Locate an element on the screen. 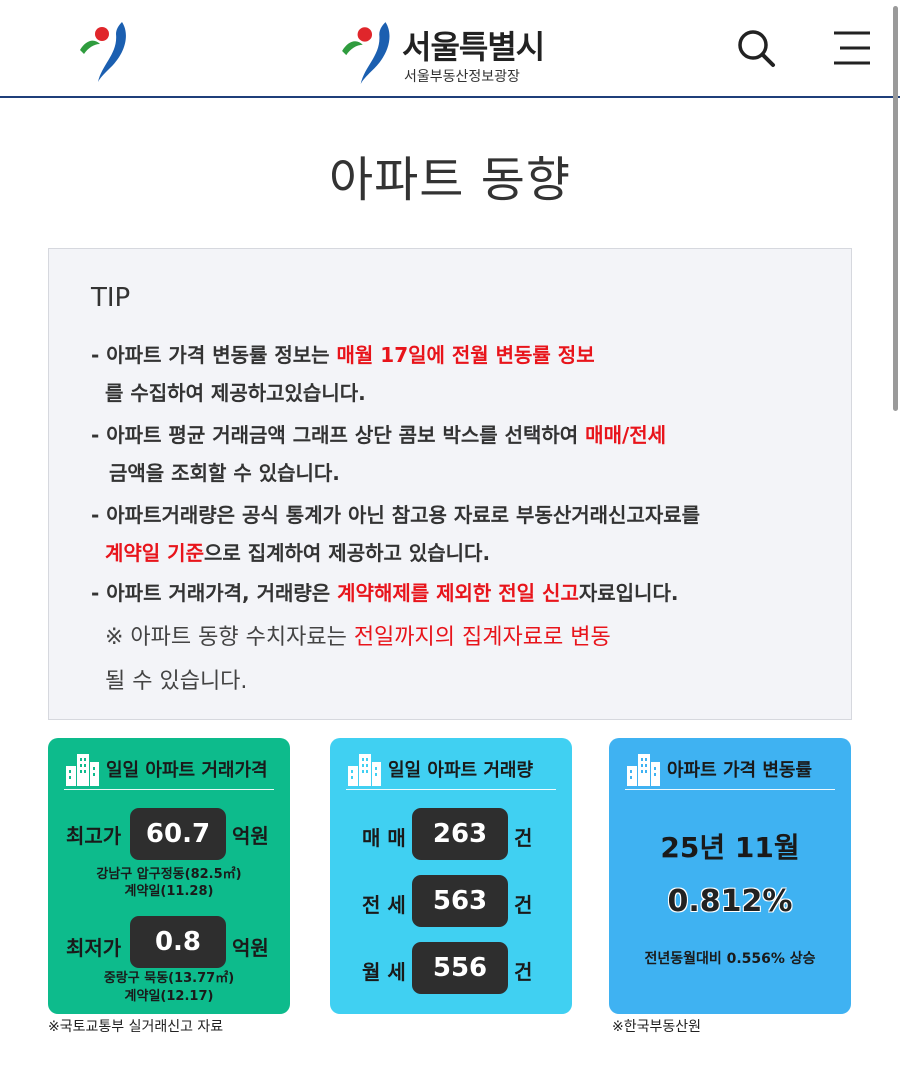  card-header: 일일 아파트 거래량 is located at coordinates (451, 770).